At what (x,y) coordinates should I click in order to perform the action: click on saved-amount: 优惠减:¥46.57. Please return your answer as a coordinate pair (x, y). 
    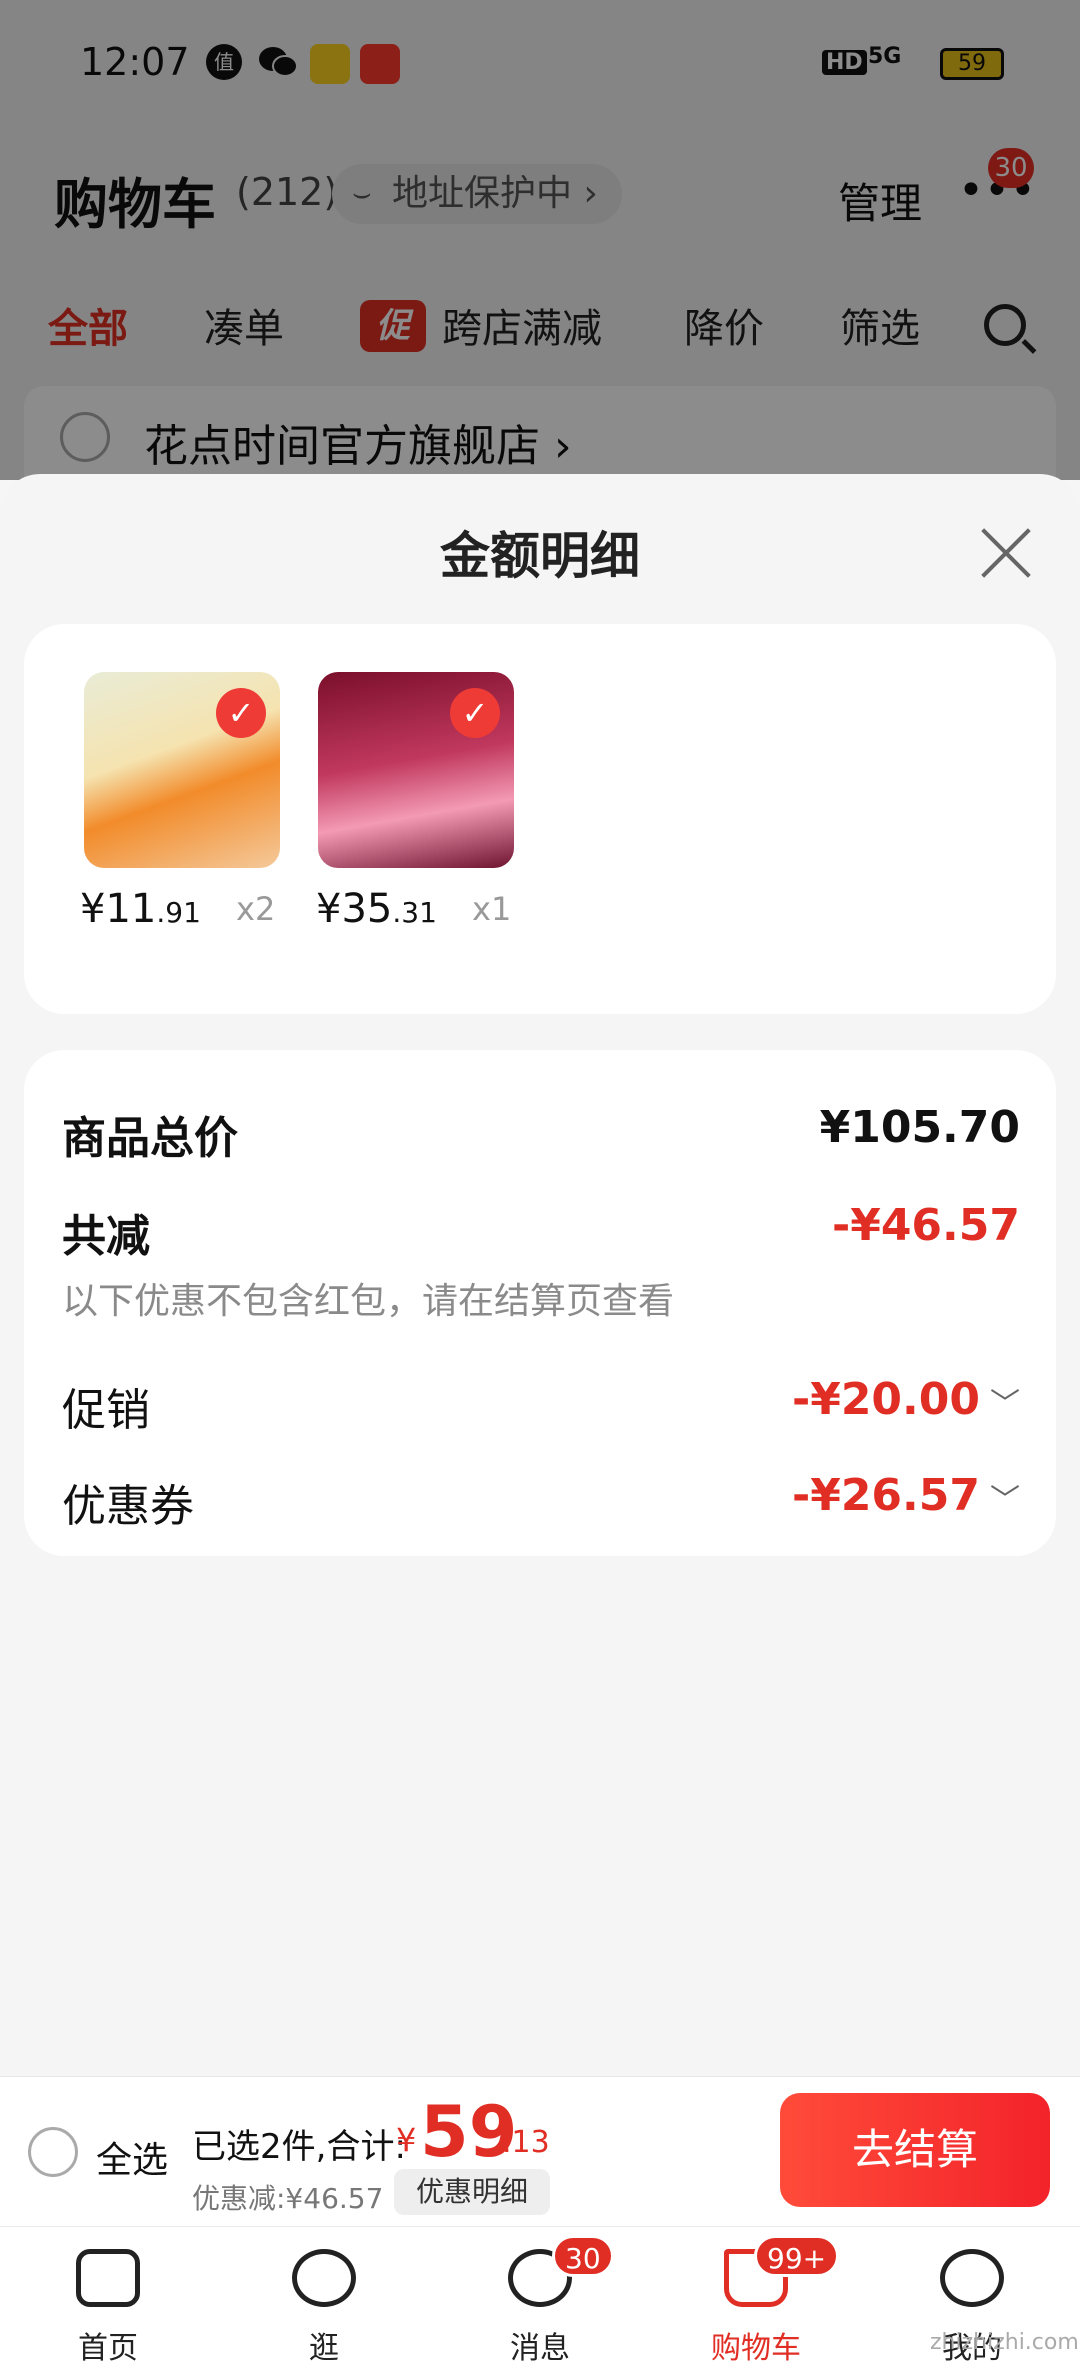
    Looking at the image, I should click on (288, 2198).